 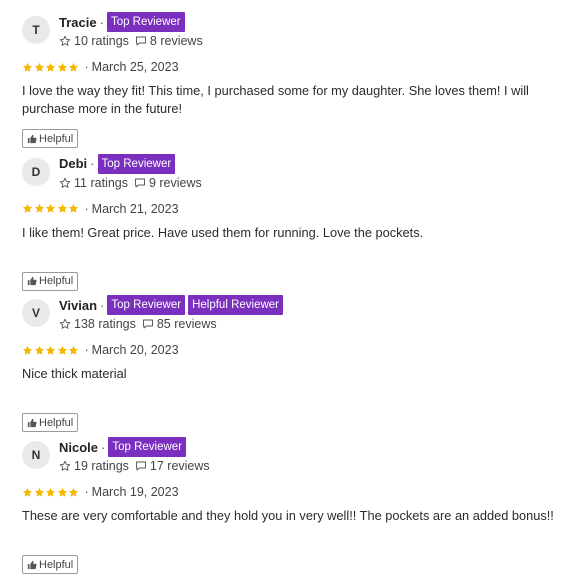 What do you see at coordinates (135, 350) in the screenshot?
I see `review-date: March 20, 2023` at bounding box center [135, 350].